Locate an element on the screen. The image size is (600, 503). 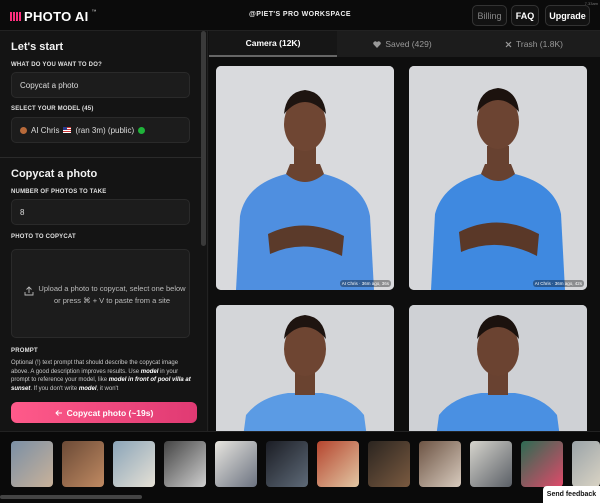
prompt-help-part: . If you don't write is located at coordinates (54, 388).